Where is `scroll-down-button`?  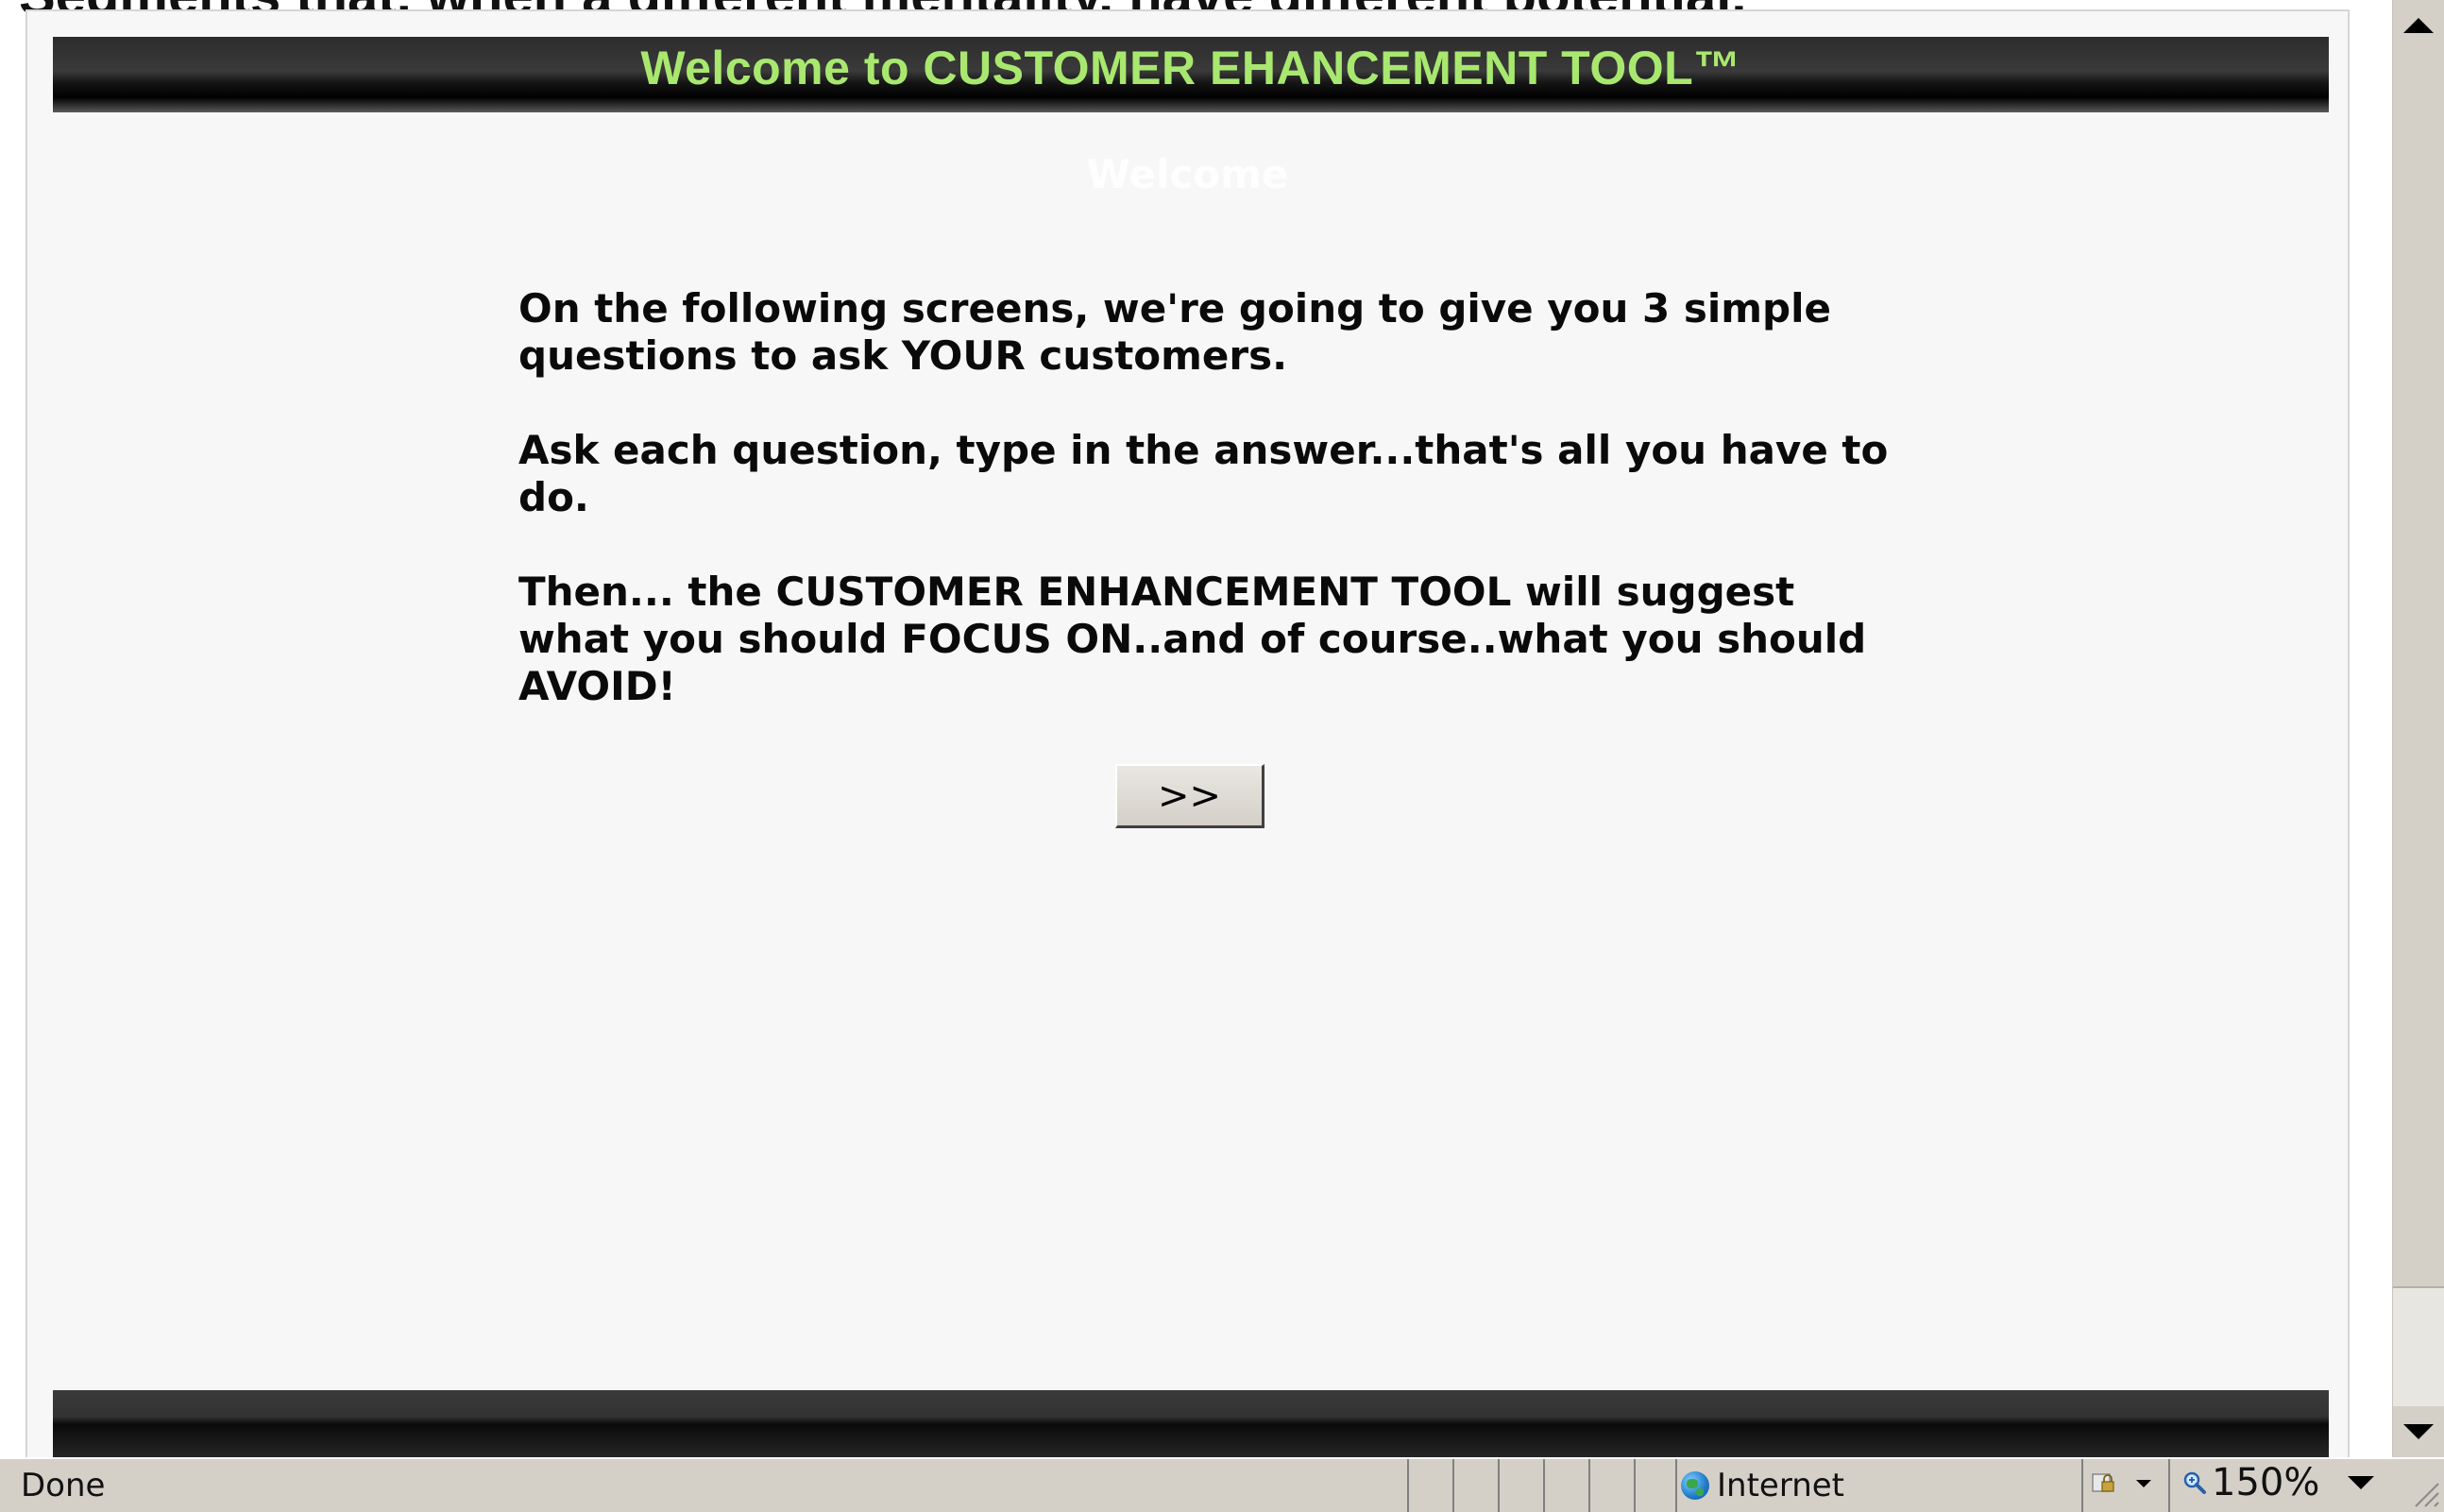 scroll-down-button is located at coordinates (2418, 1431).